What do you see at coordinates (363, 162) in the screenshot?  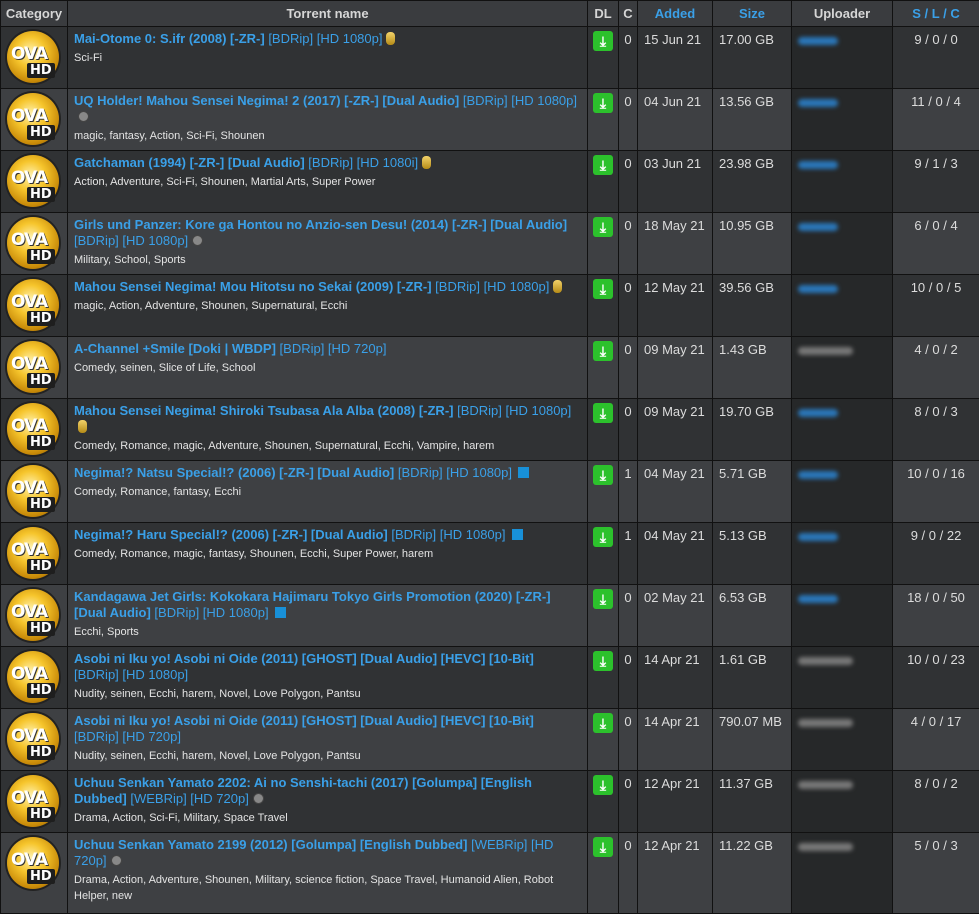 I see `torrent-format-tags: [BDRip] [HD 1080i]` at bounding box center [363, 162].